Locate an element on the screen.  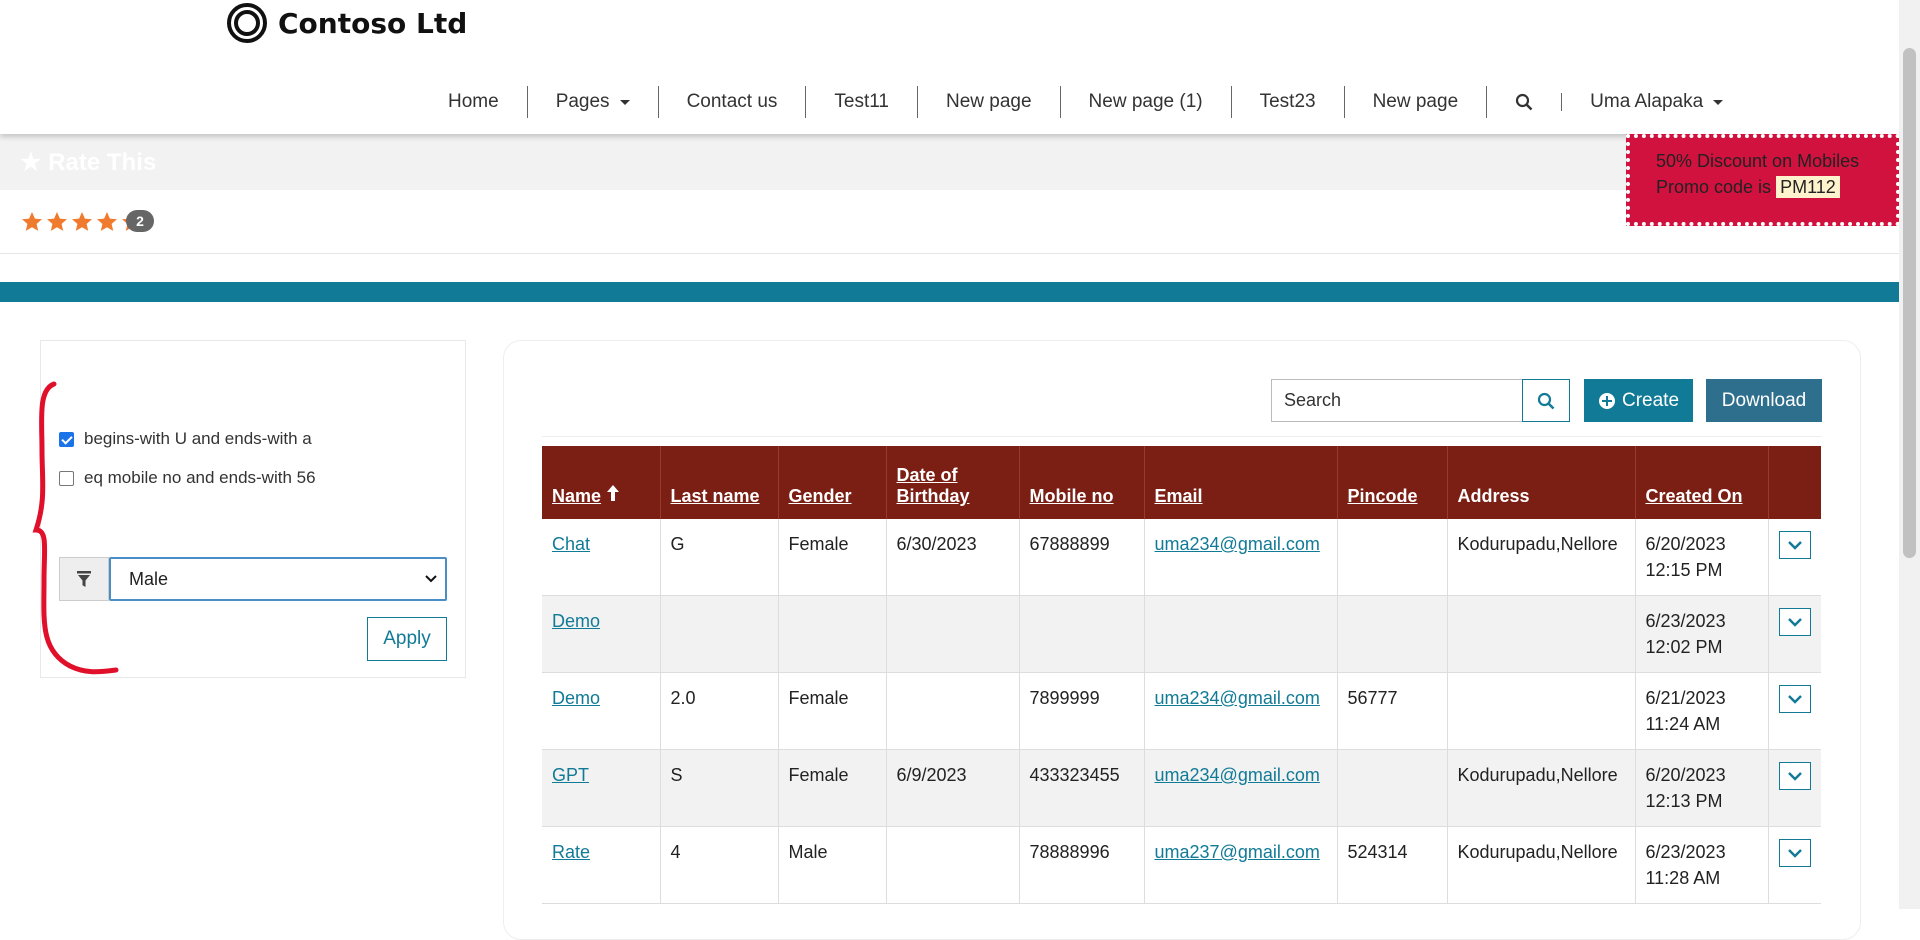
gender-select: Male is located at coordinates (278, 579).